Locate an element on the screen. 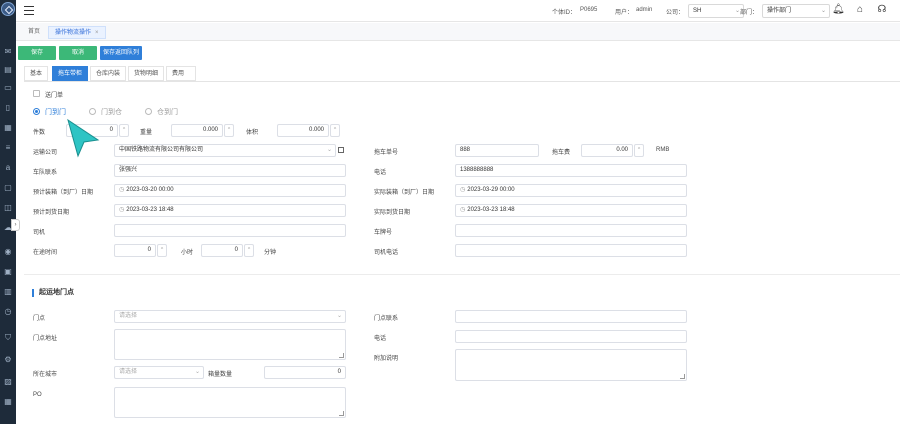 Image resolution: width=900 pixels, height=424 pixels. plan-arrive-label: 预计到货日期 is located at coordinates (51, 213).